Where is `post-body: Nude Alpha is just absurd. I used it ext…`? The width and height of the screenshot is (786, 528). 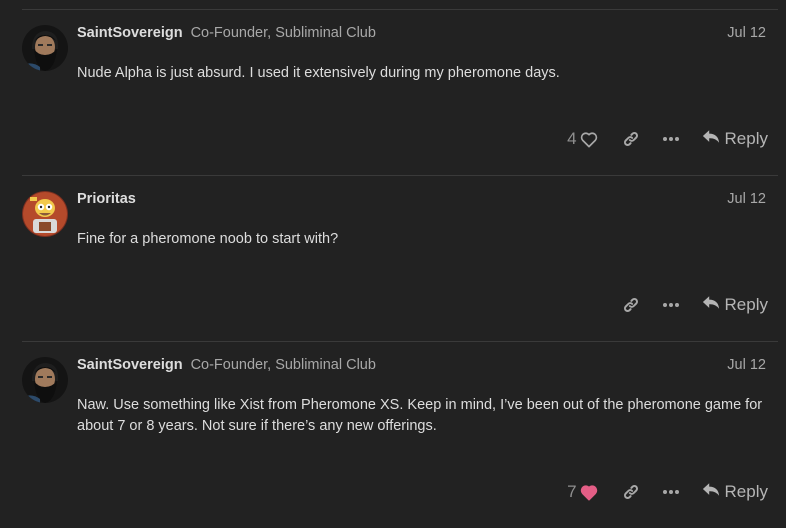
post-body: Nude Alpha is just absurd. I used it ext… is located at coordinates (318, 73).